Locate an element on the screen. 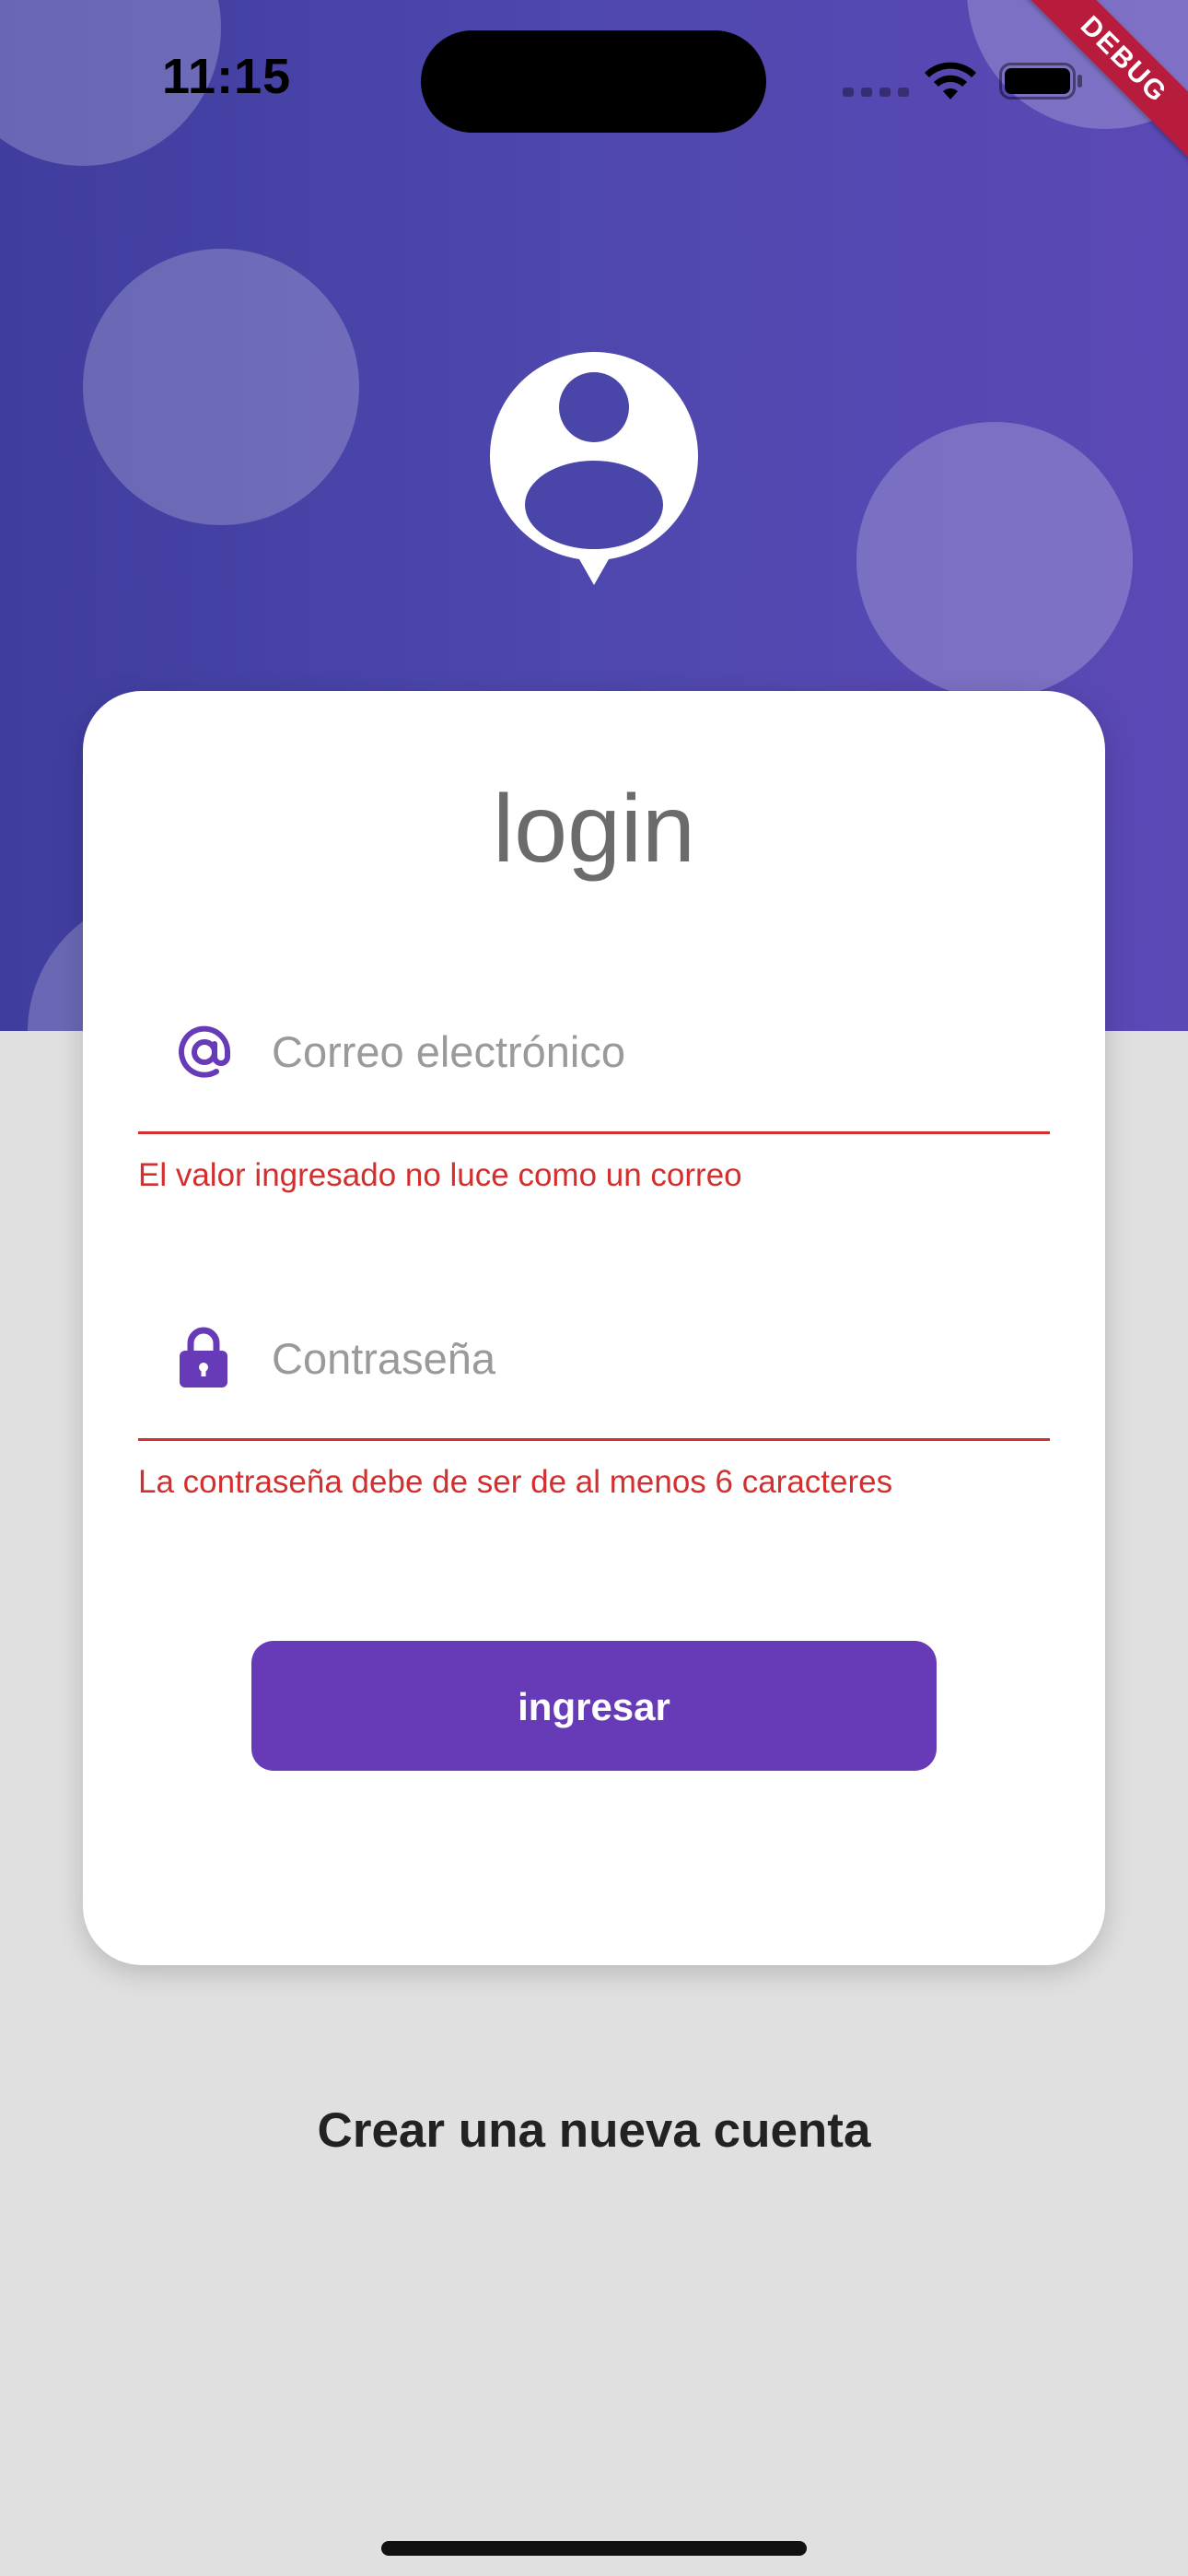  create-account-link: Crear una nueva cuenta is located at coordinates (594, 2130).